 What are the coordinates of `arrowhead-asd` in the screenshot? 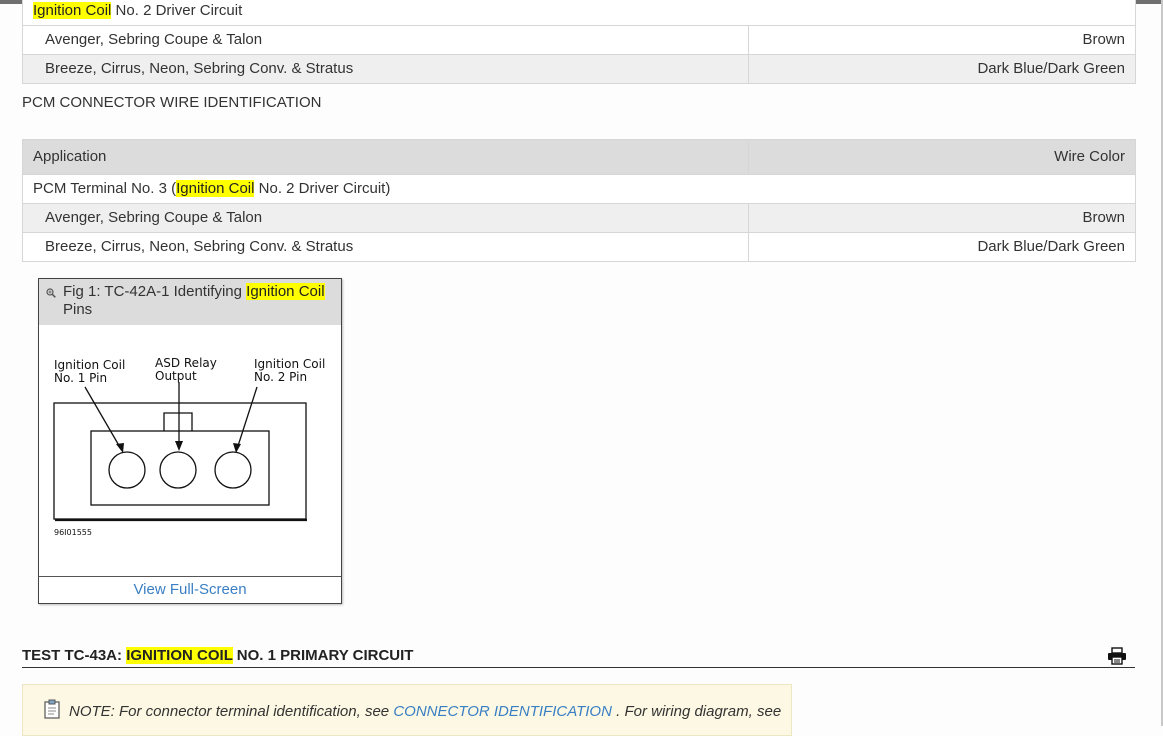 It's located at (179, 446).